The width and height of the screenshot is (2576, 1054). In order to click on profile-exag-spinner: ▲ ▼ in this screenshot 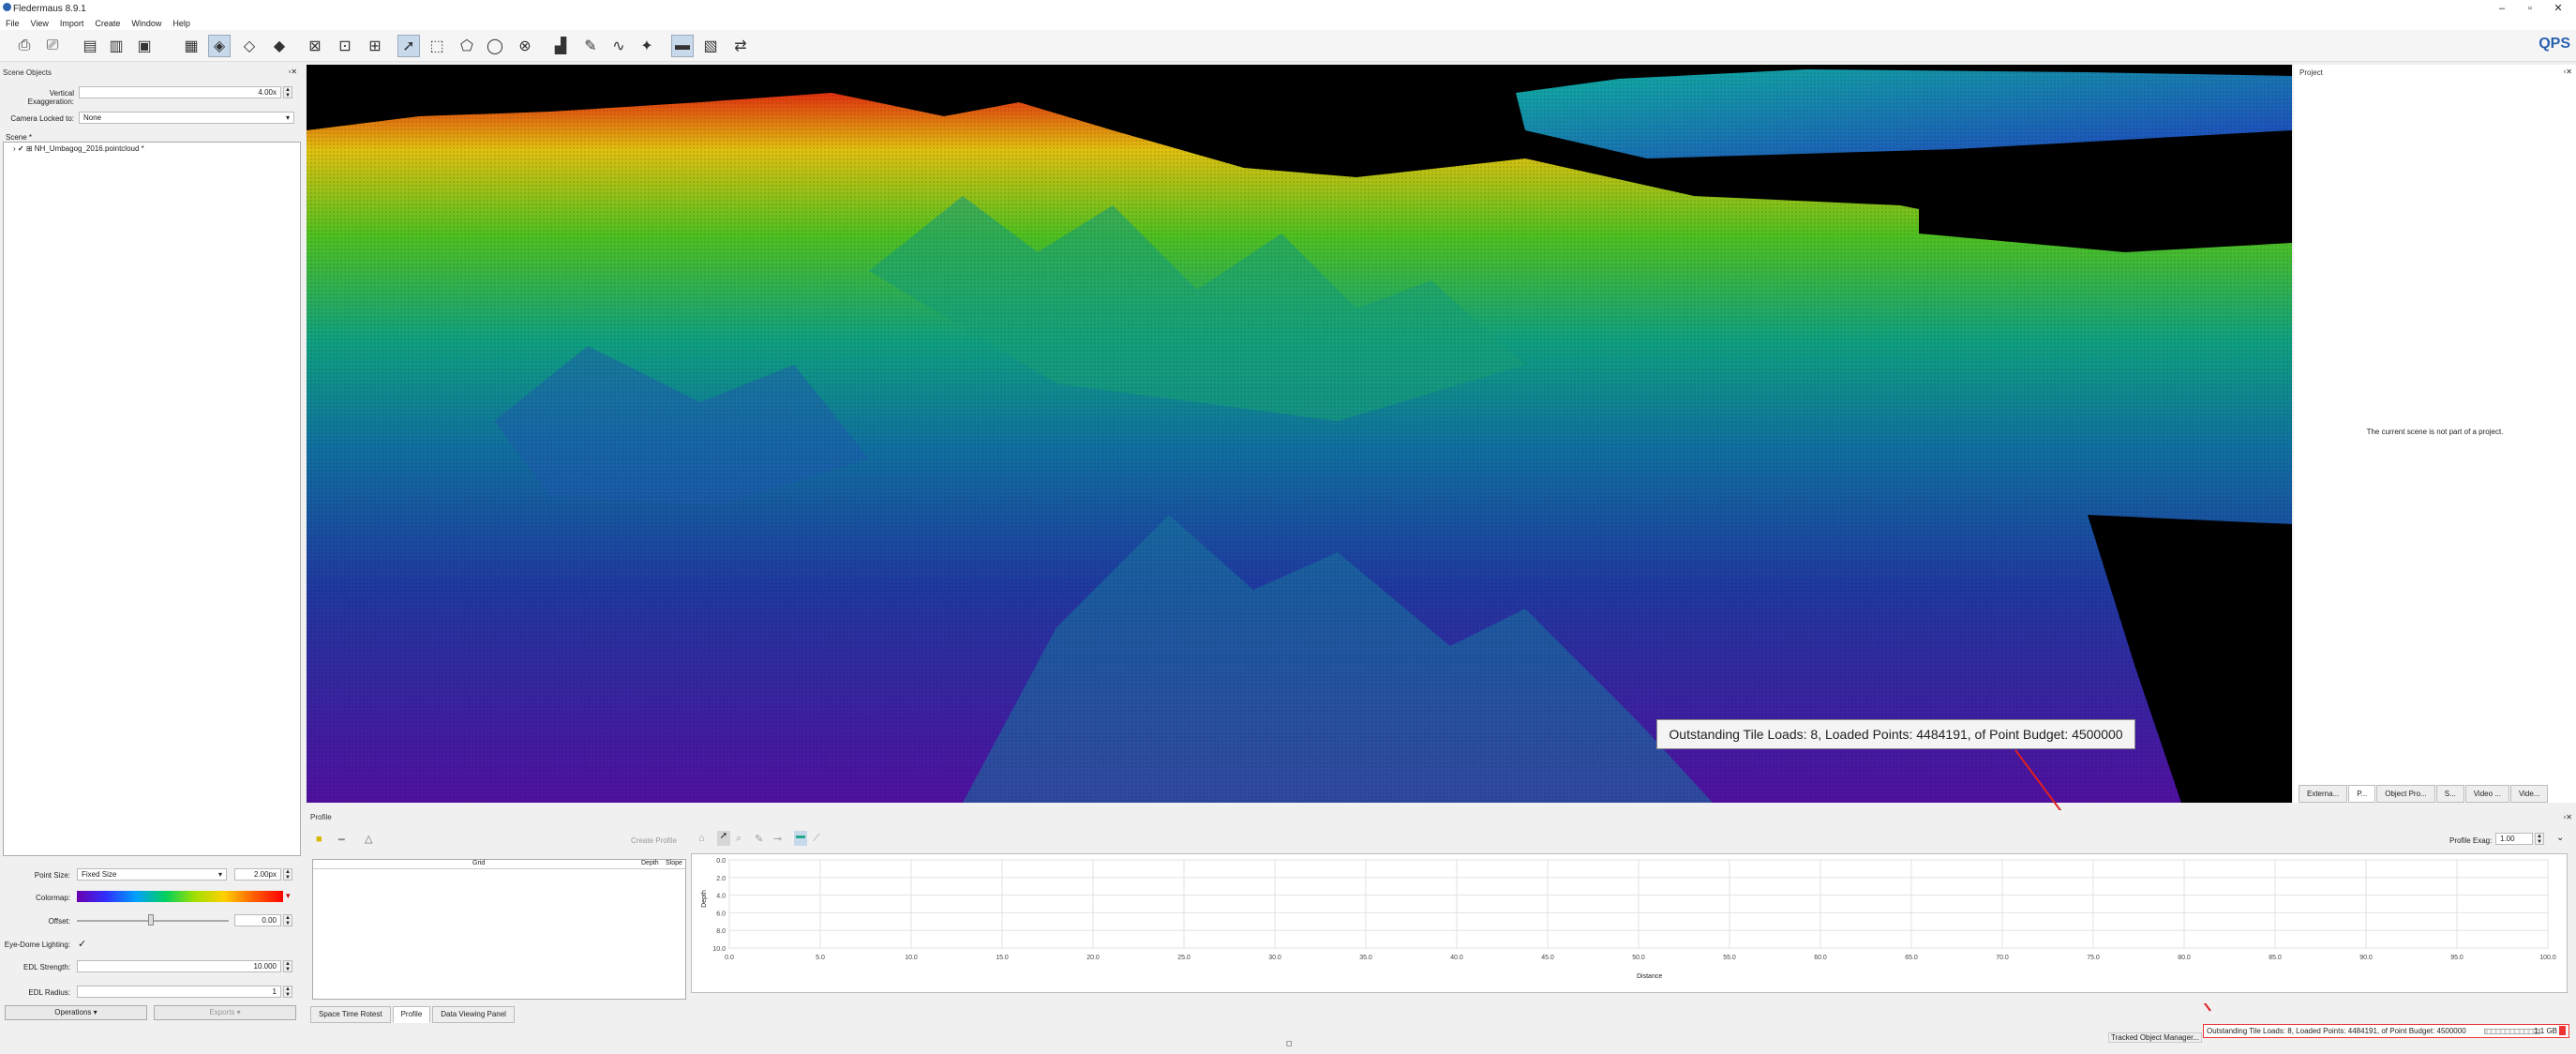, I will do `click(2539, 839)`.